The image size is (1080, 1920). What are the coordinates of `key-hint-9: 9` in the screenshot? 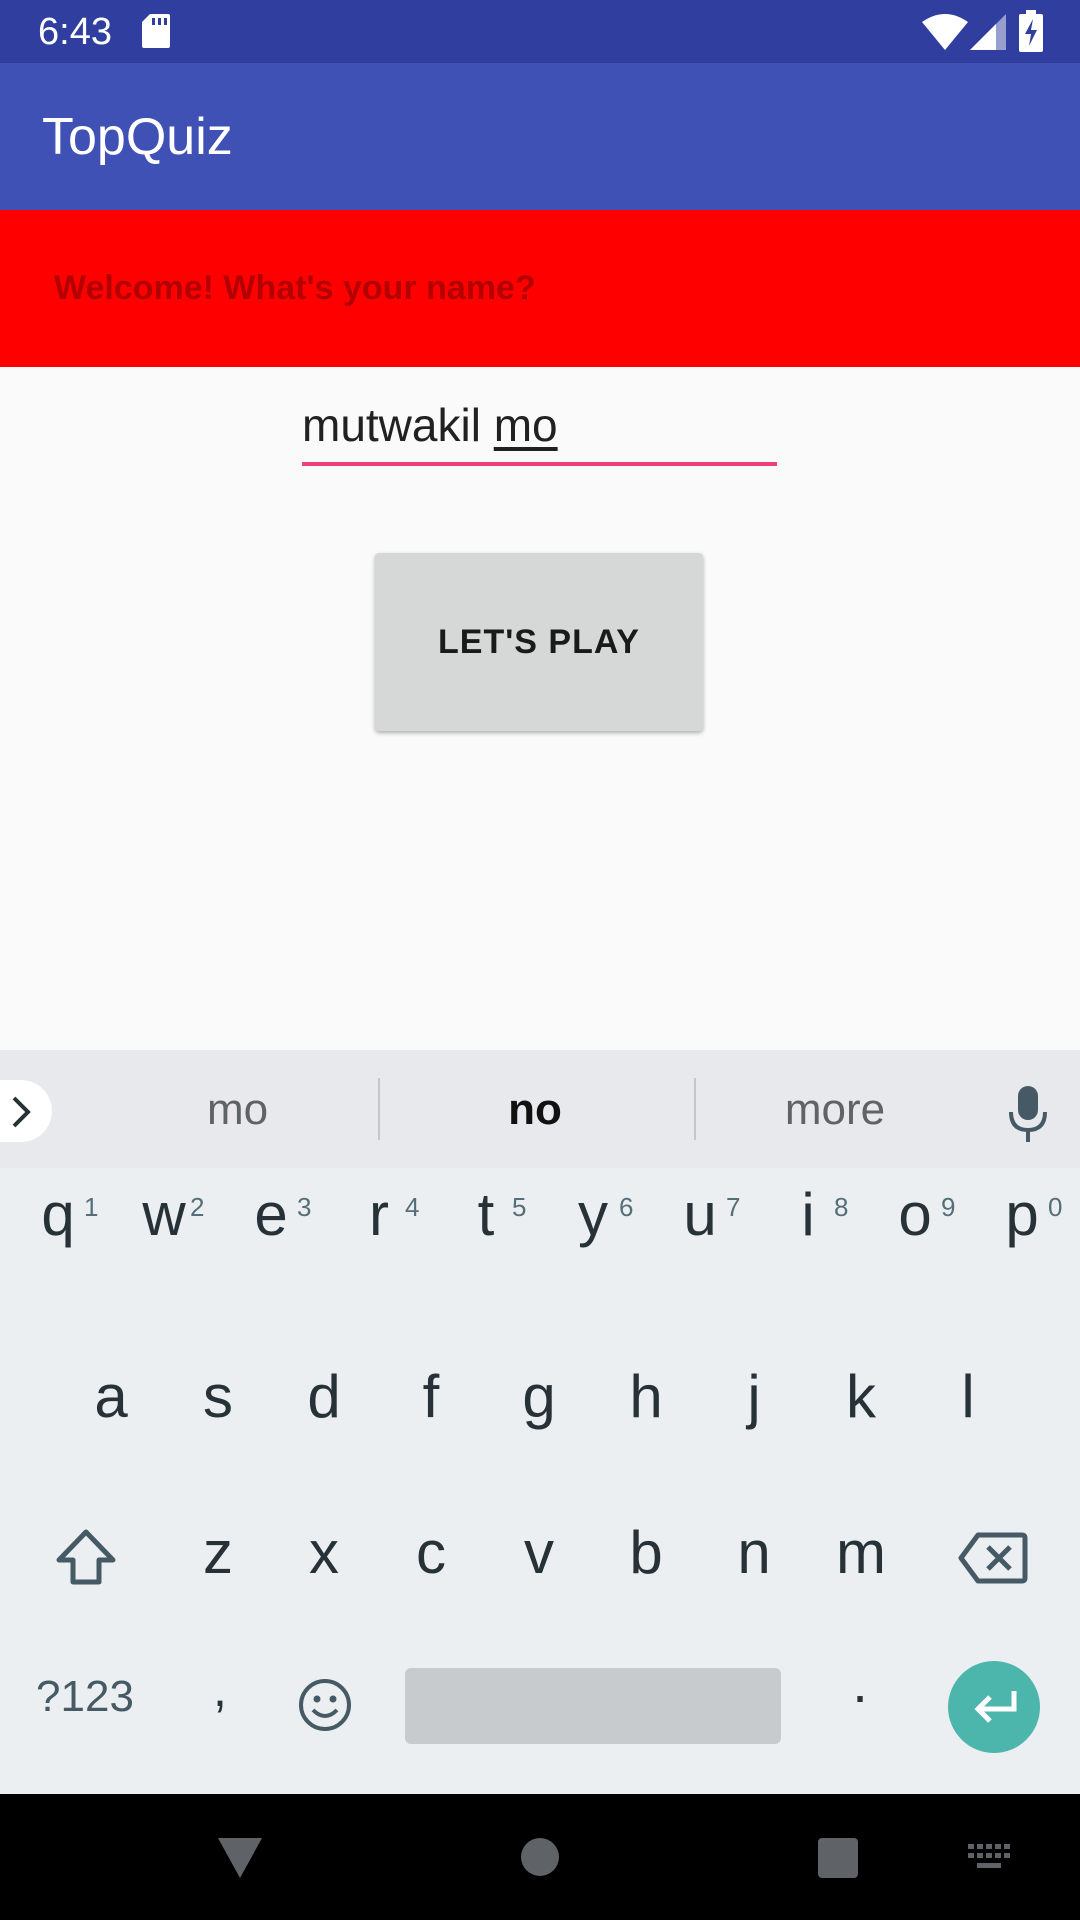 It's located at (948, 1207).